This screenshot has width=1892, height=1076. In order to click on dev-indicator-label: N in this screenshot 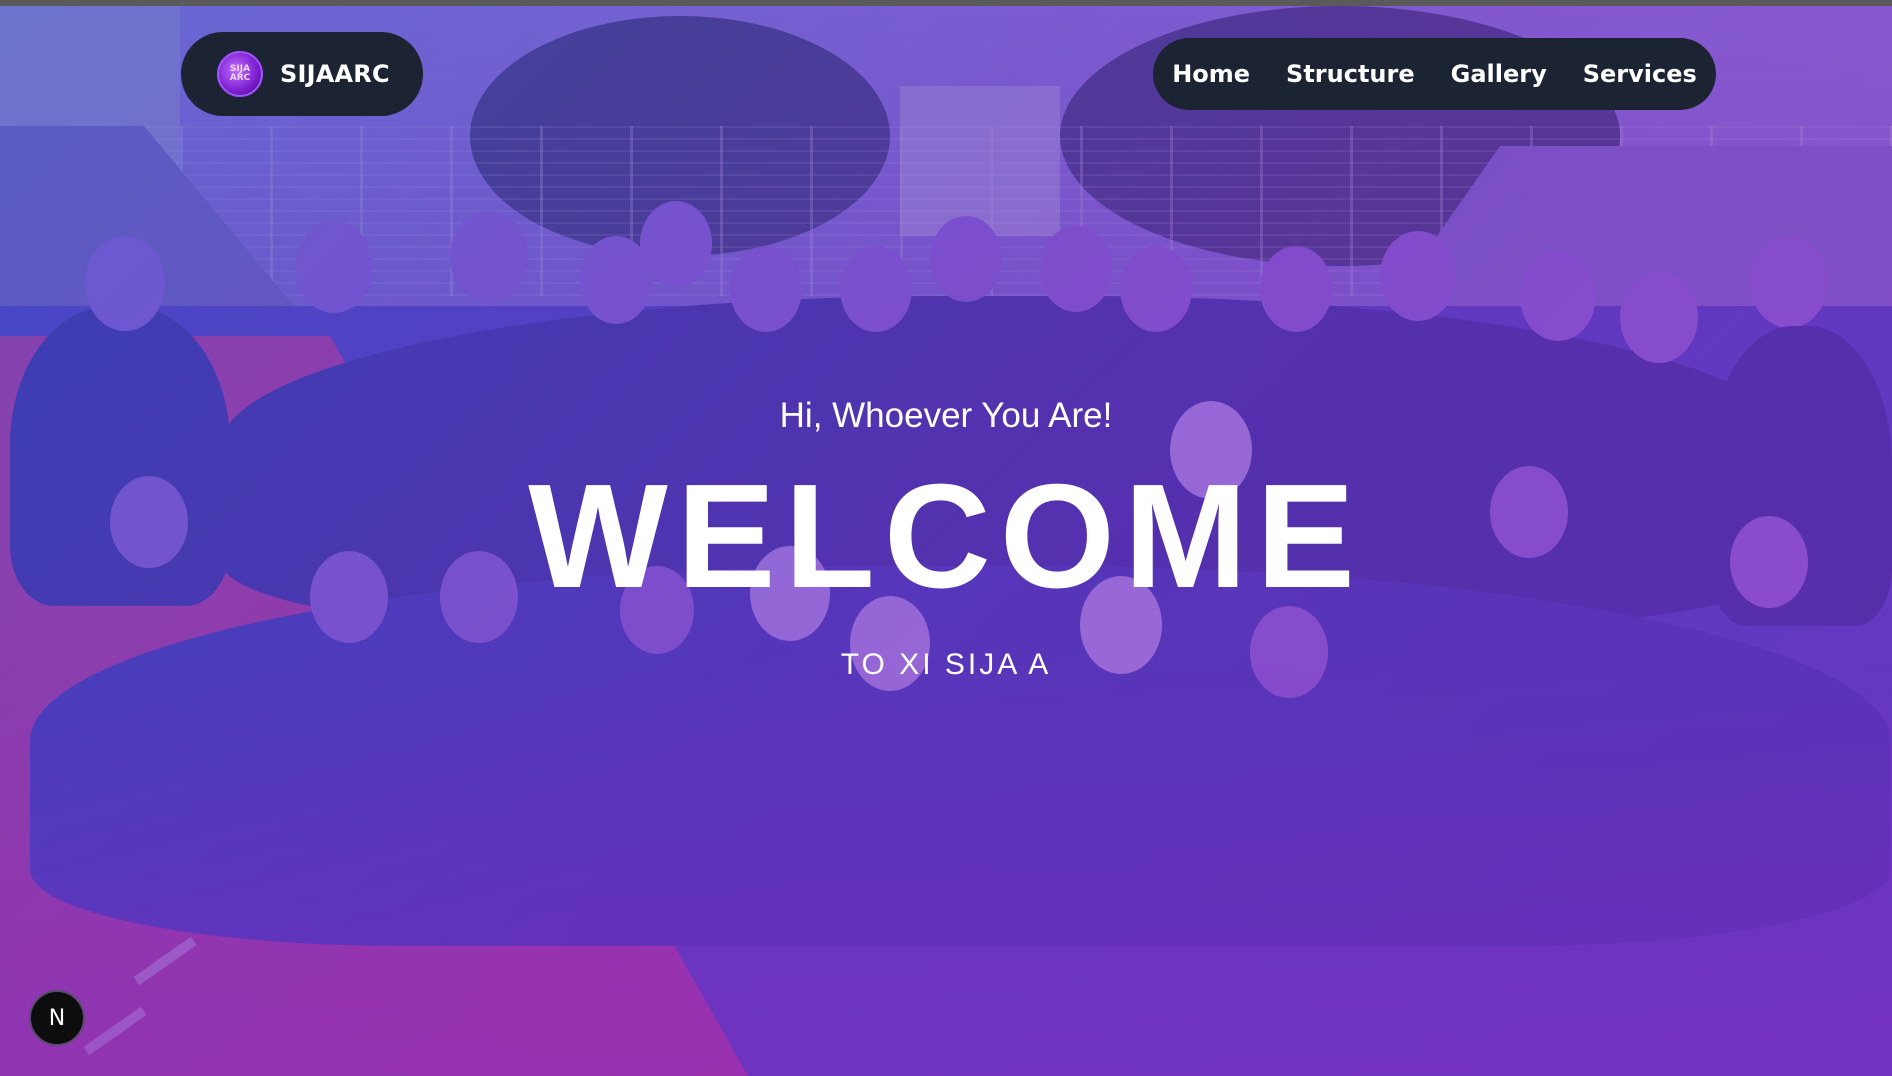, I will do `click(57, 1018)`.